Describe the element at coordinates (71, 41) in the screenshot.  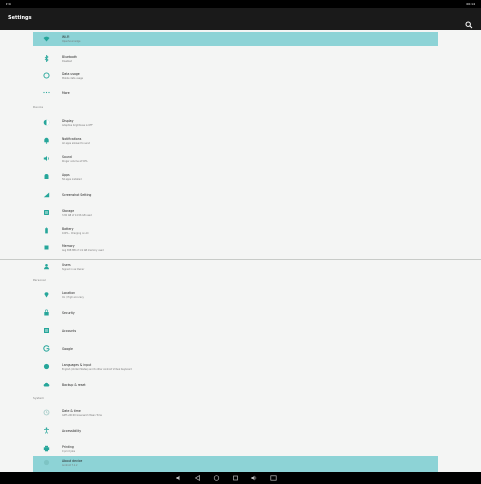
I see `setting-subtitle: OpenSourcedge` at that location.